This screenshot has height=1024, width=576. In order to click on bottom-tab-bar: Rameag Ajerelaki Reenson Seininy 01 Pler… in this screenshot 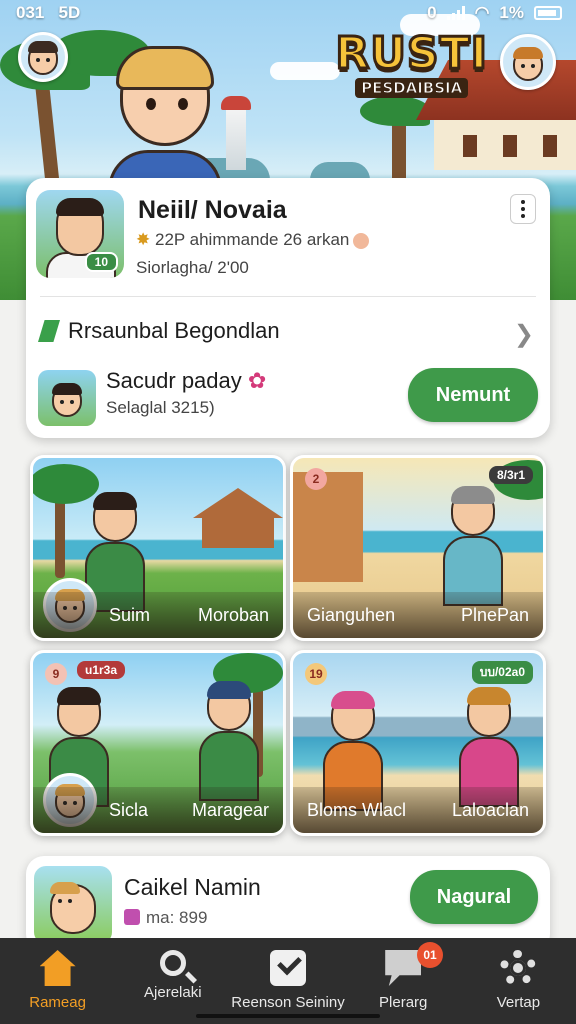, I will do `click(288, 981)`.